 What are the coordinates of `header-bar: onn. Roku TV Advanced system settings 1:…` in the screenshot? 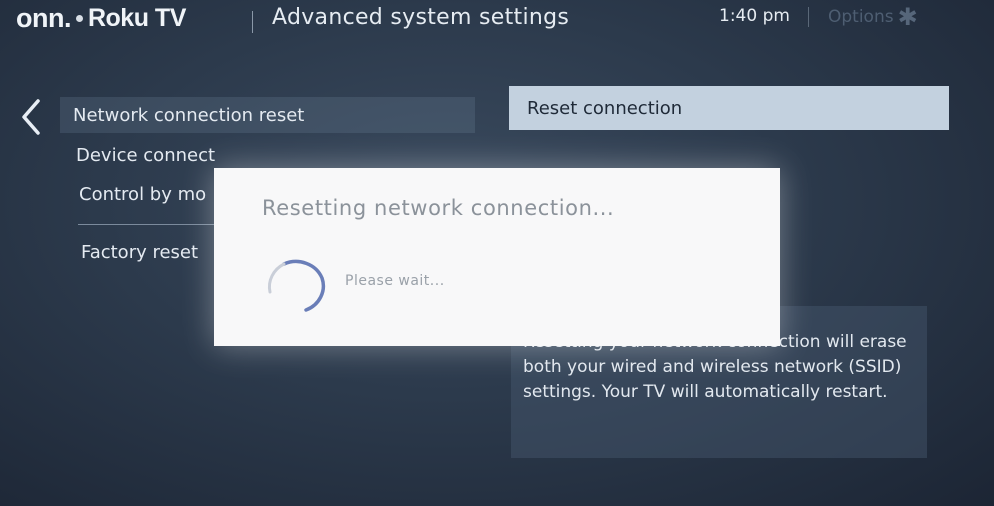 It's located at (497, 21).